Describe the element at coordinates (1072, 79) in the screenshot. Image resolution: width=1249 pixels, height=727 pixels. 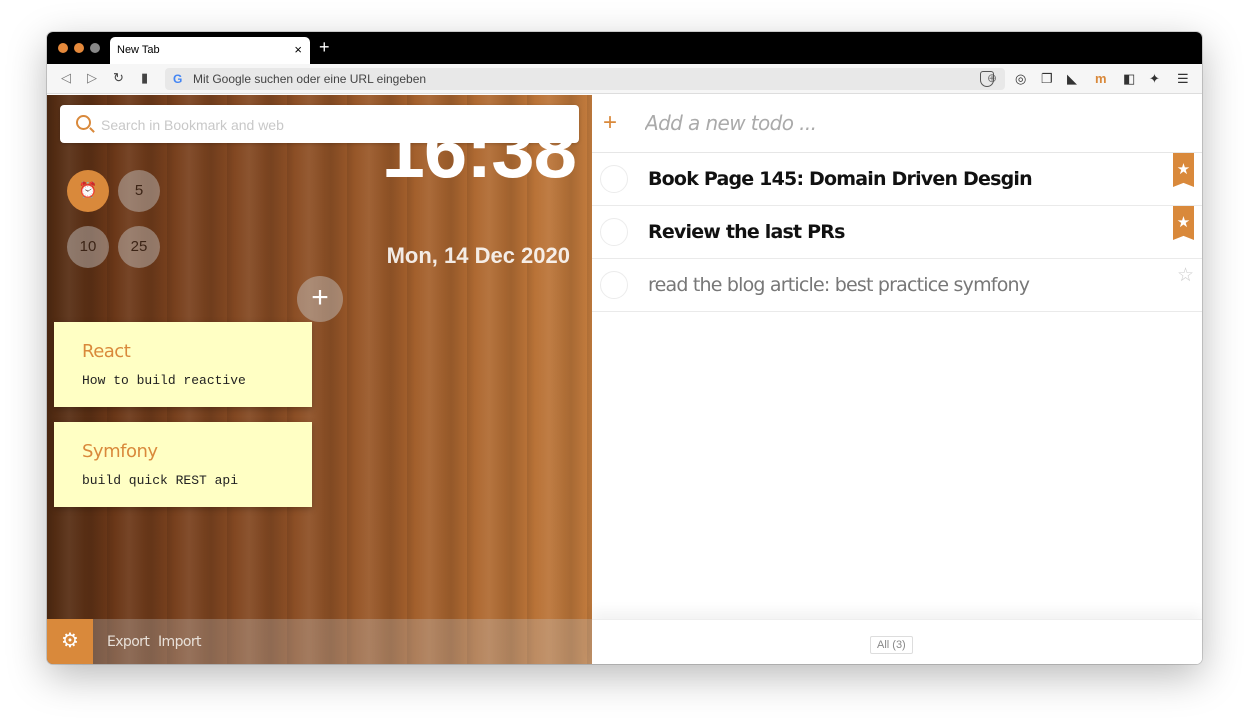
I see `extension-icon-3: ◣` at that location.